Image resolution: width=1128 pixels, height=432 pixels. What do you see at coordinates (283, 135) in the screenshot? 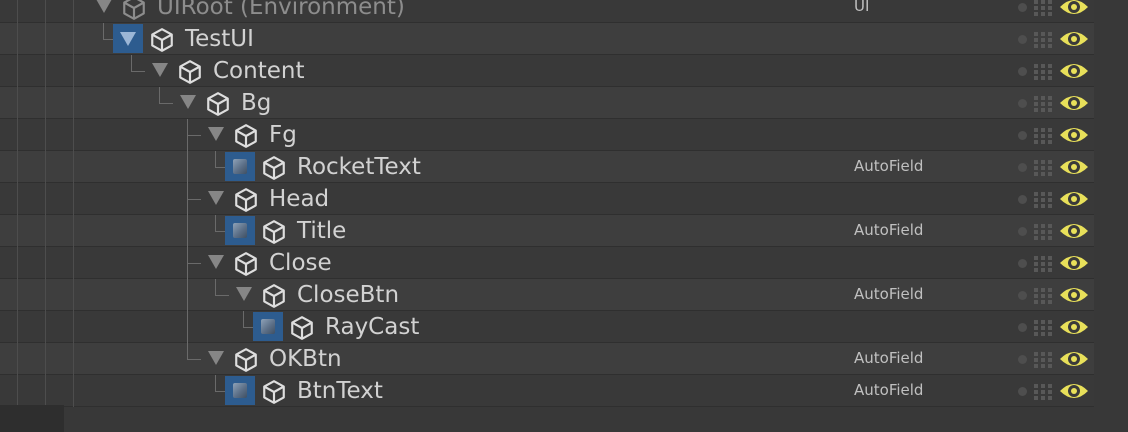
I see `object-name: Fg` at bounding box center [283, 135].